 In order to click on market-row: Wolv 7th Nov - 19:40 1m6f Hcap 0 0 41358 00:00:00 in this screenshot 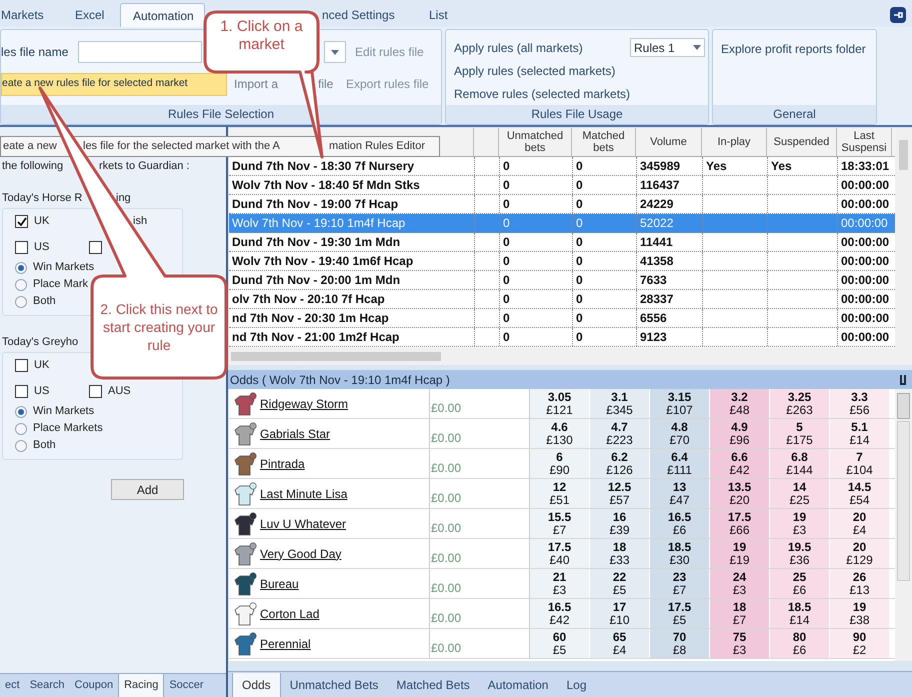, I will do `click(562, 261)`.